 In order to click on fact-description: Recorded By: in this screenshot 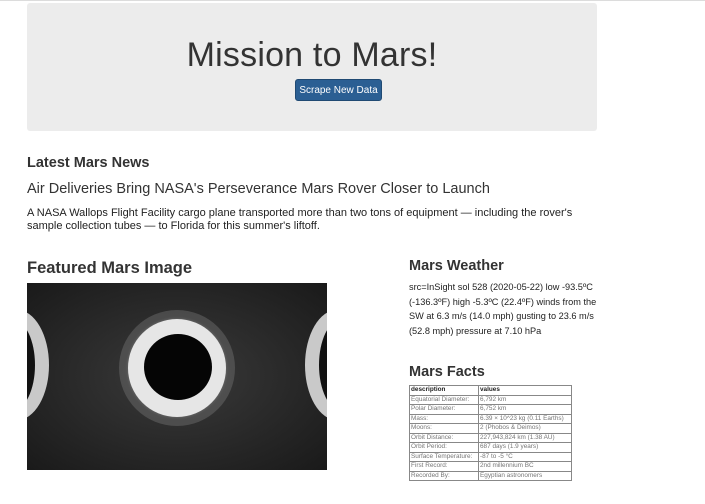, I will do `click(444, 475)`.